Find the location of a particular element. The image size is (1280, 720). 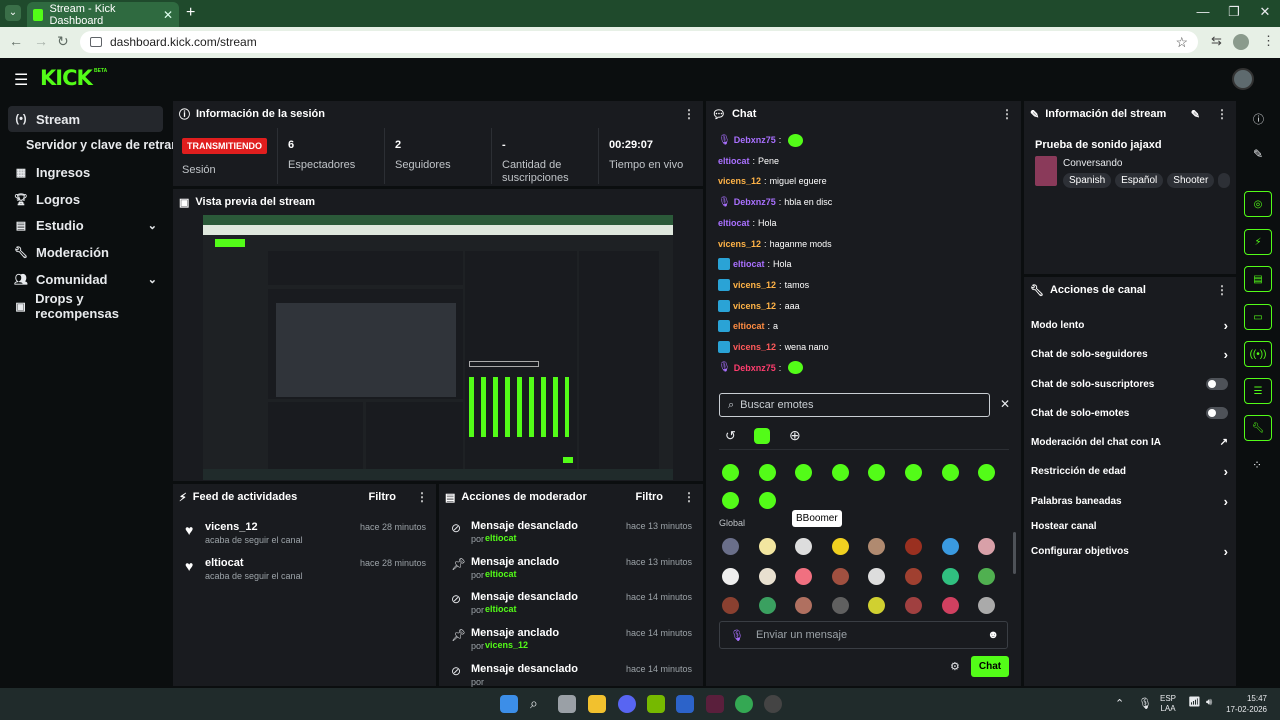

browser-menu-icon: ⋮ is located at coordinates (1268, 41).